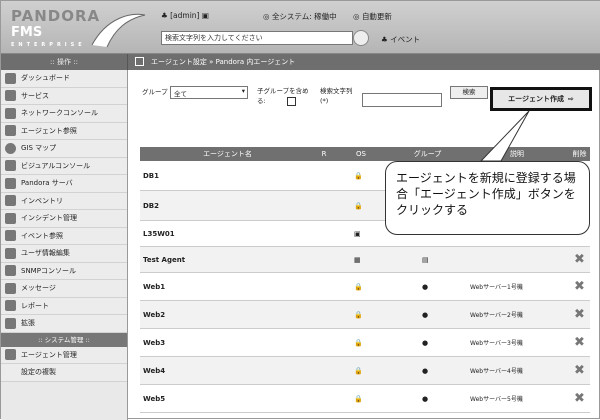 The height and width of the screenshot is (420, 600). Describe the element at coordinates (48, 270) in the screenshot. I see `sidebar-item-label: SNMPコンソール` at that location.